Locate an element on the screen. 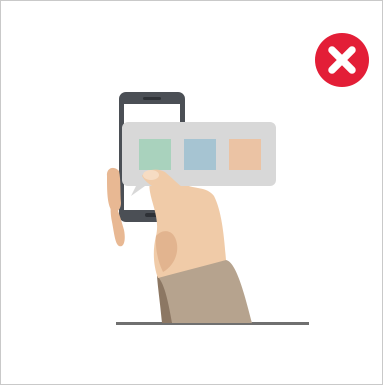 This screenshot has width=383, height=385. close-icon is located at coordinates (342, 60).